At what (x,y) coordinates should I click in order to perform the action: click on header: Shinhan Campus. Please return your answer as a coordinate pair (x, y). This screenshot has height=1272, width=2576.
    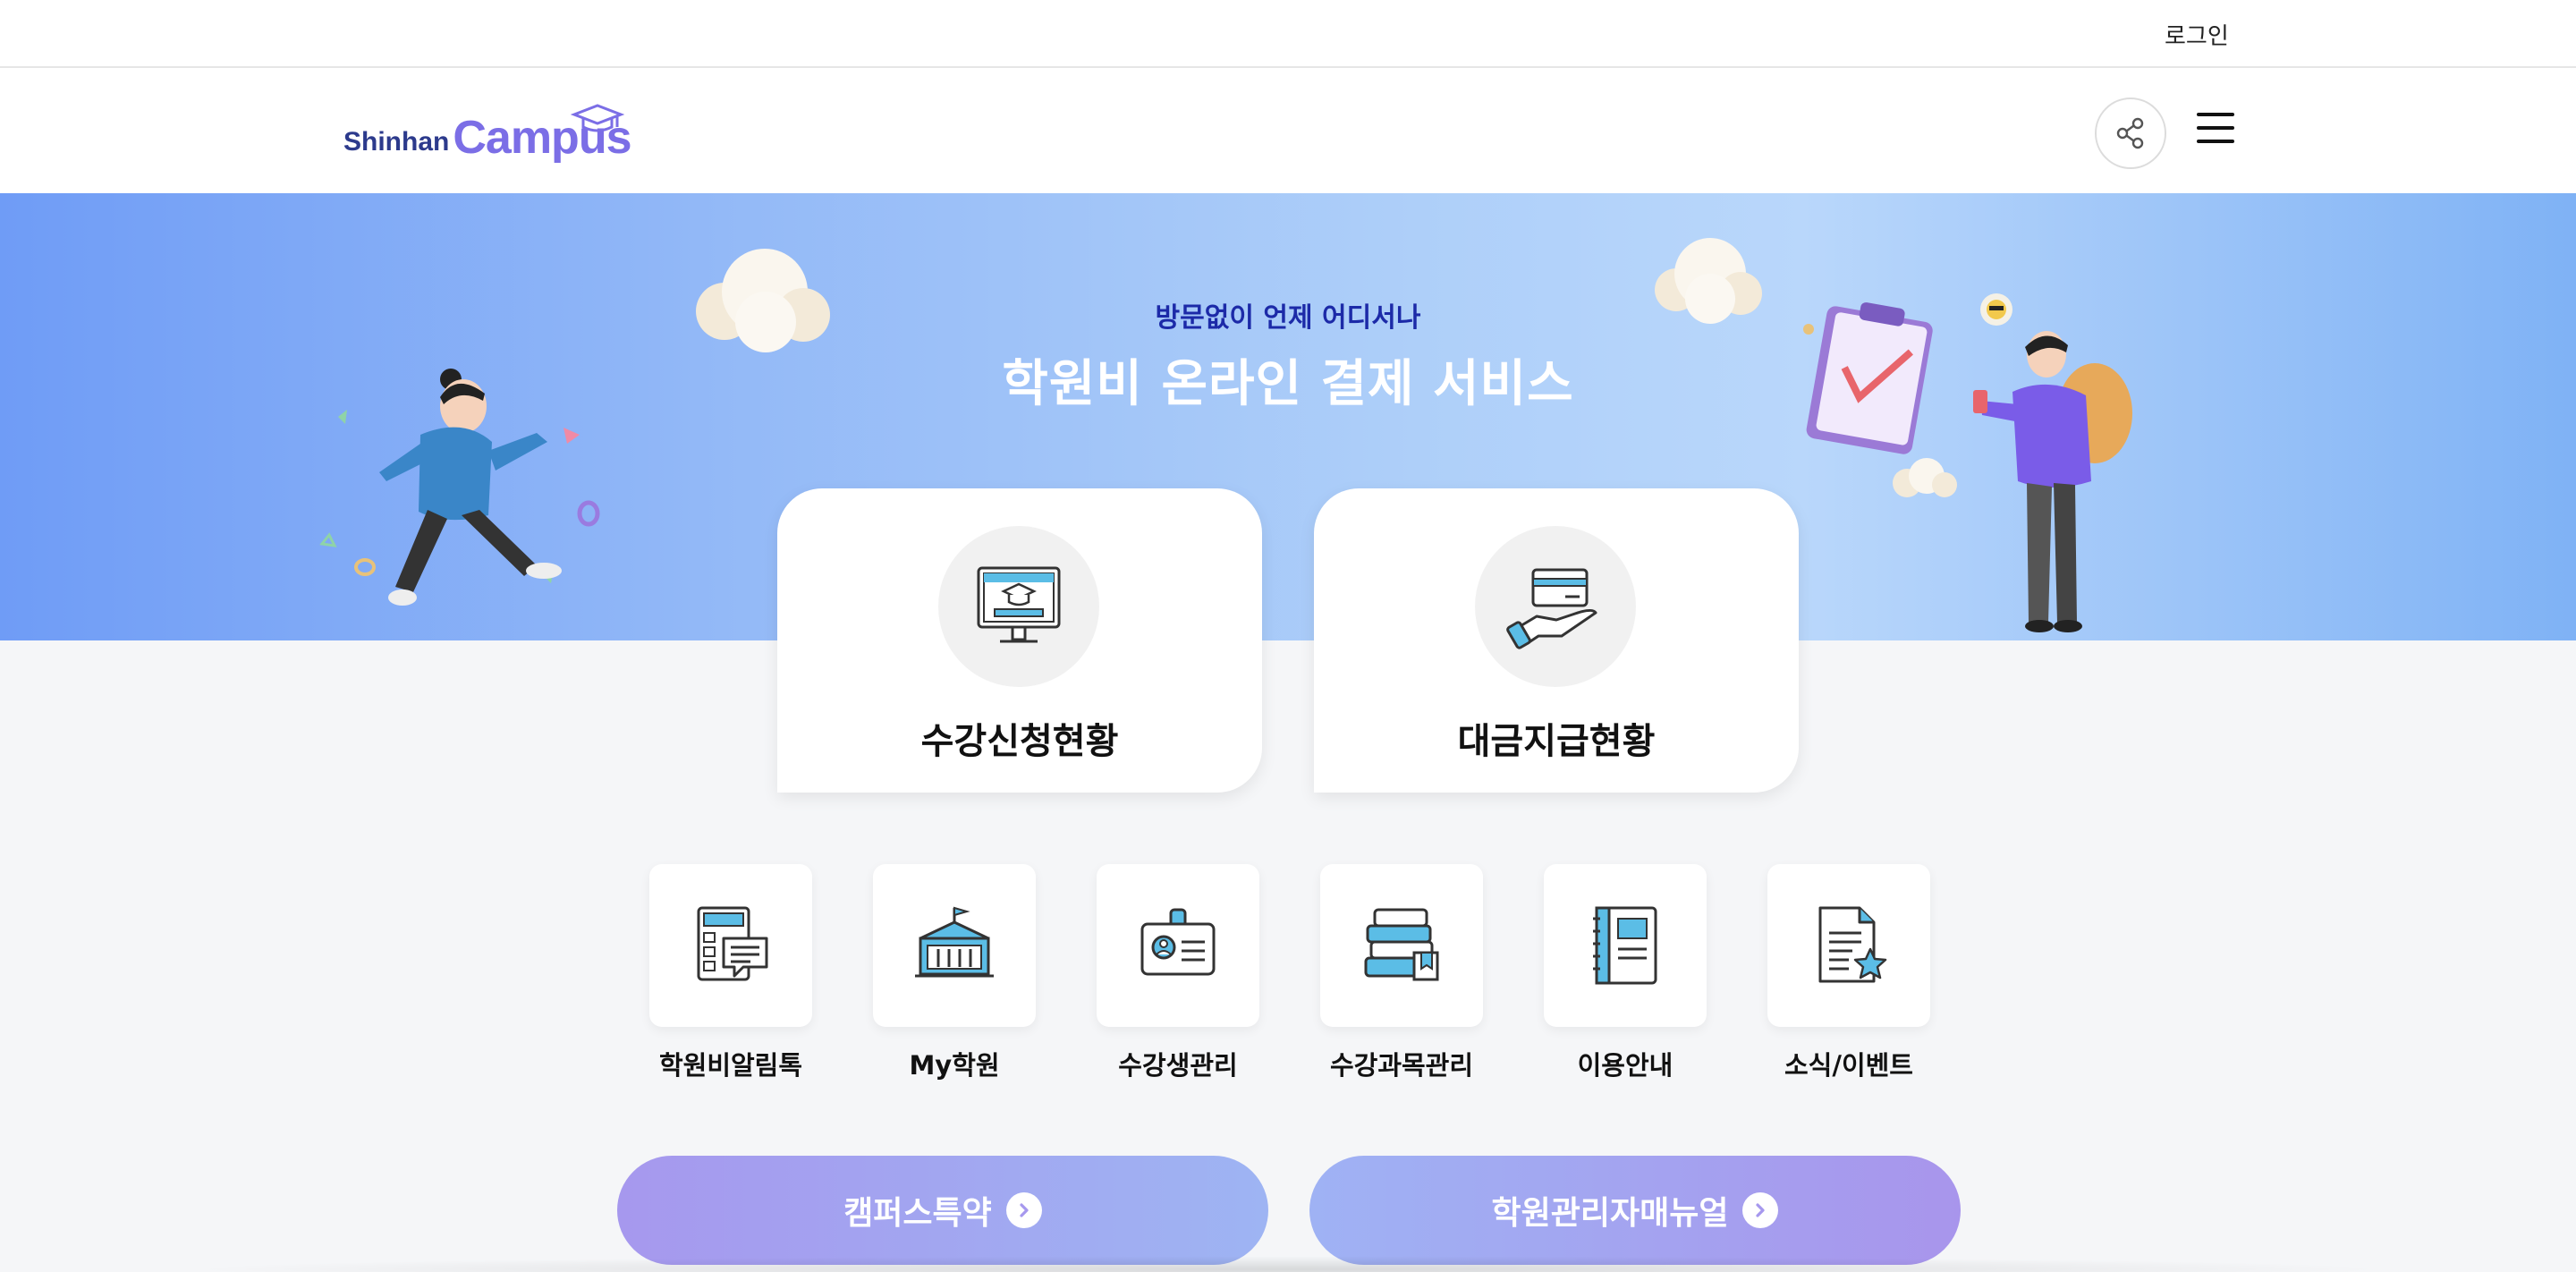
    Looking at the image, I should click on (1288, 130).